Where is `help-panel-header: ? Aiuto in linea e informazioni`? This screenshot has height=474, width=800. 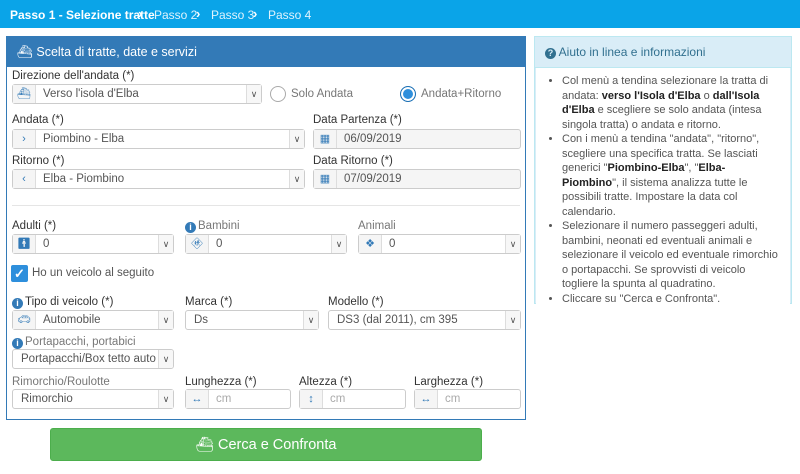
help-panel-header: ? Aiuto in linea e informazioni is located at coordinates (663, 52).